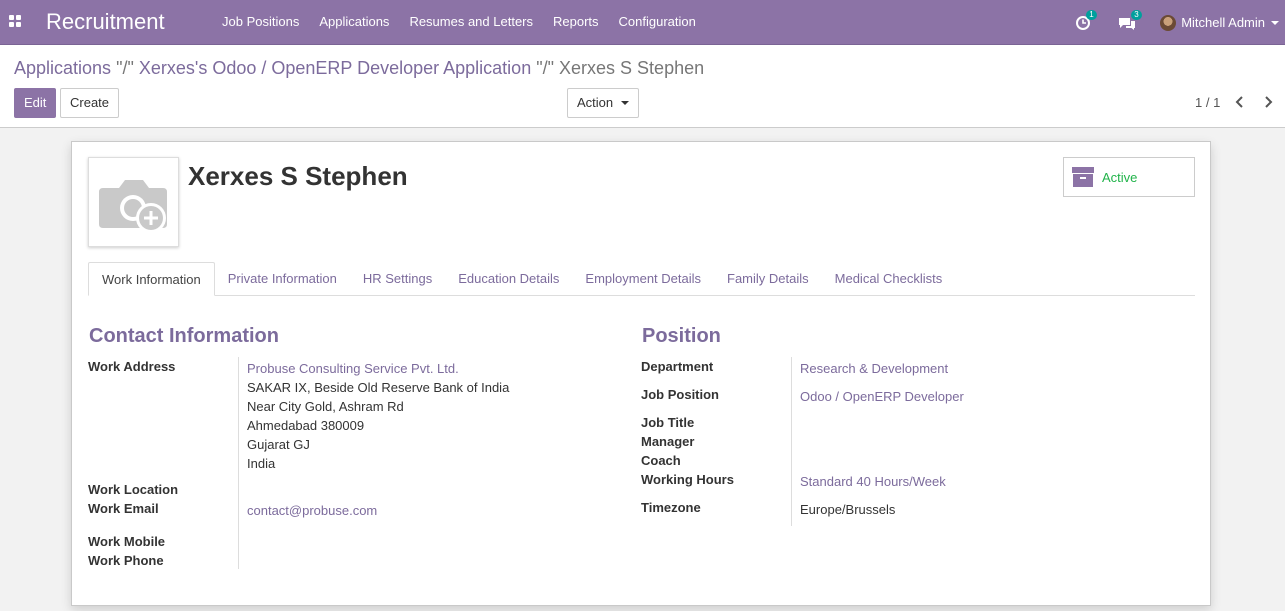  Describe the element at coordinates (661, 460) in the screenshot. I see `coach-label: Coach` at that location.